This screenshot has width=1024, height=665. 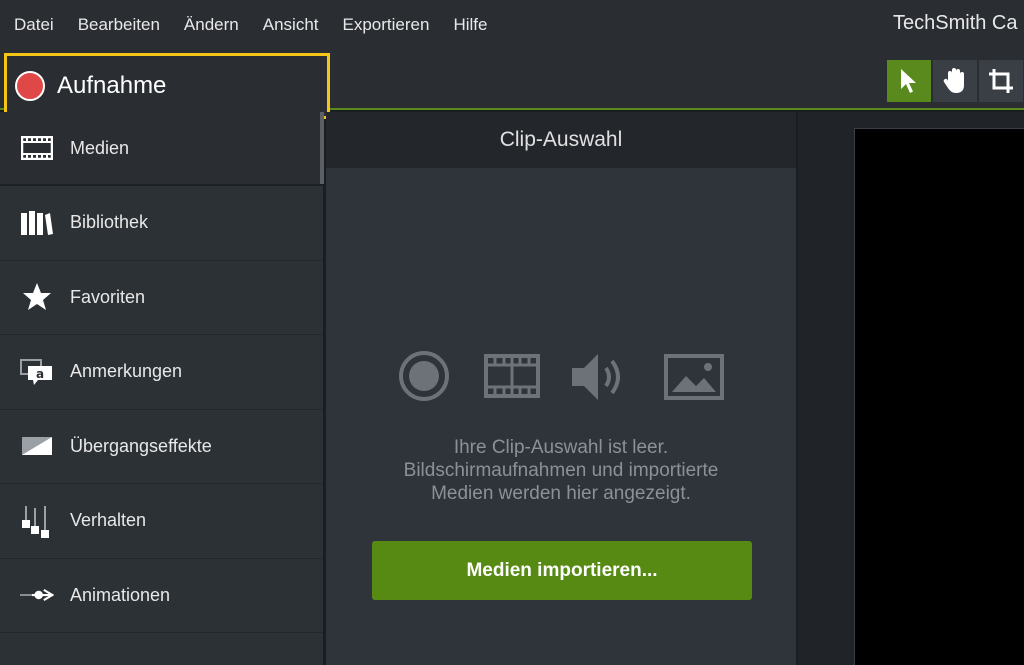 I want to click on app-title: TechSmith Ca, so click(x=955, y=23).